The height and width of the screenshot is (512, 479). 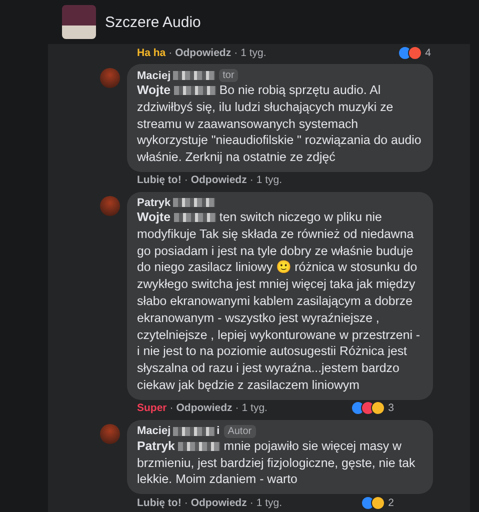 I want to click on reaction-count: 3, so click(x=391, y=408).